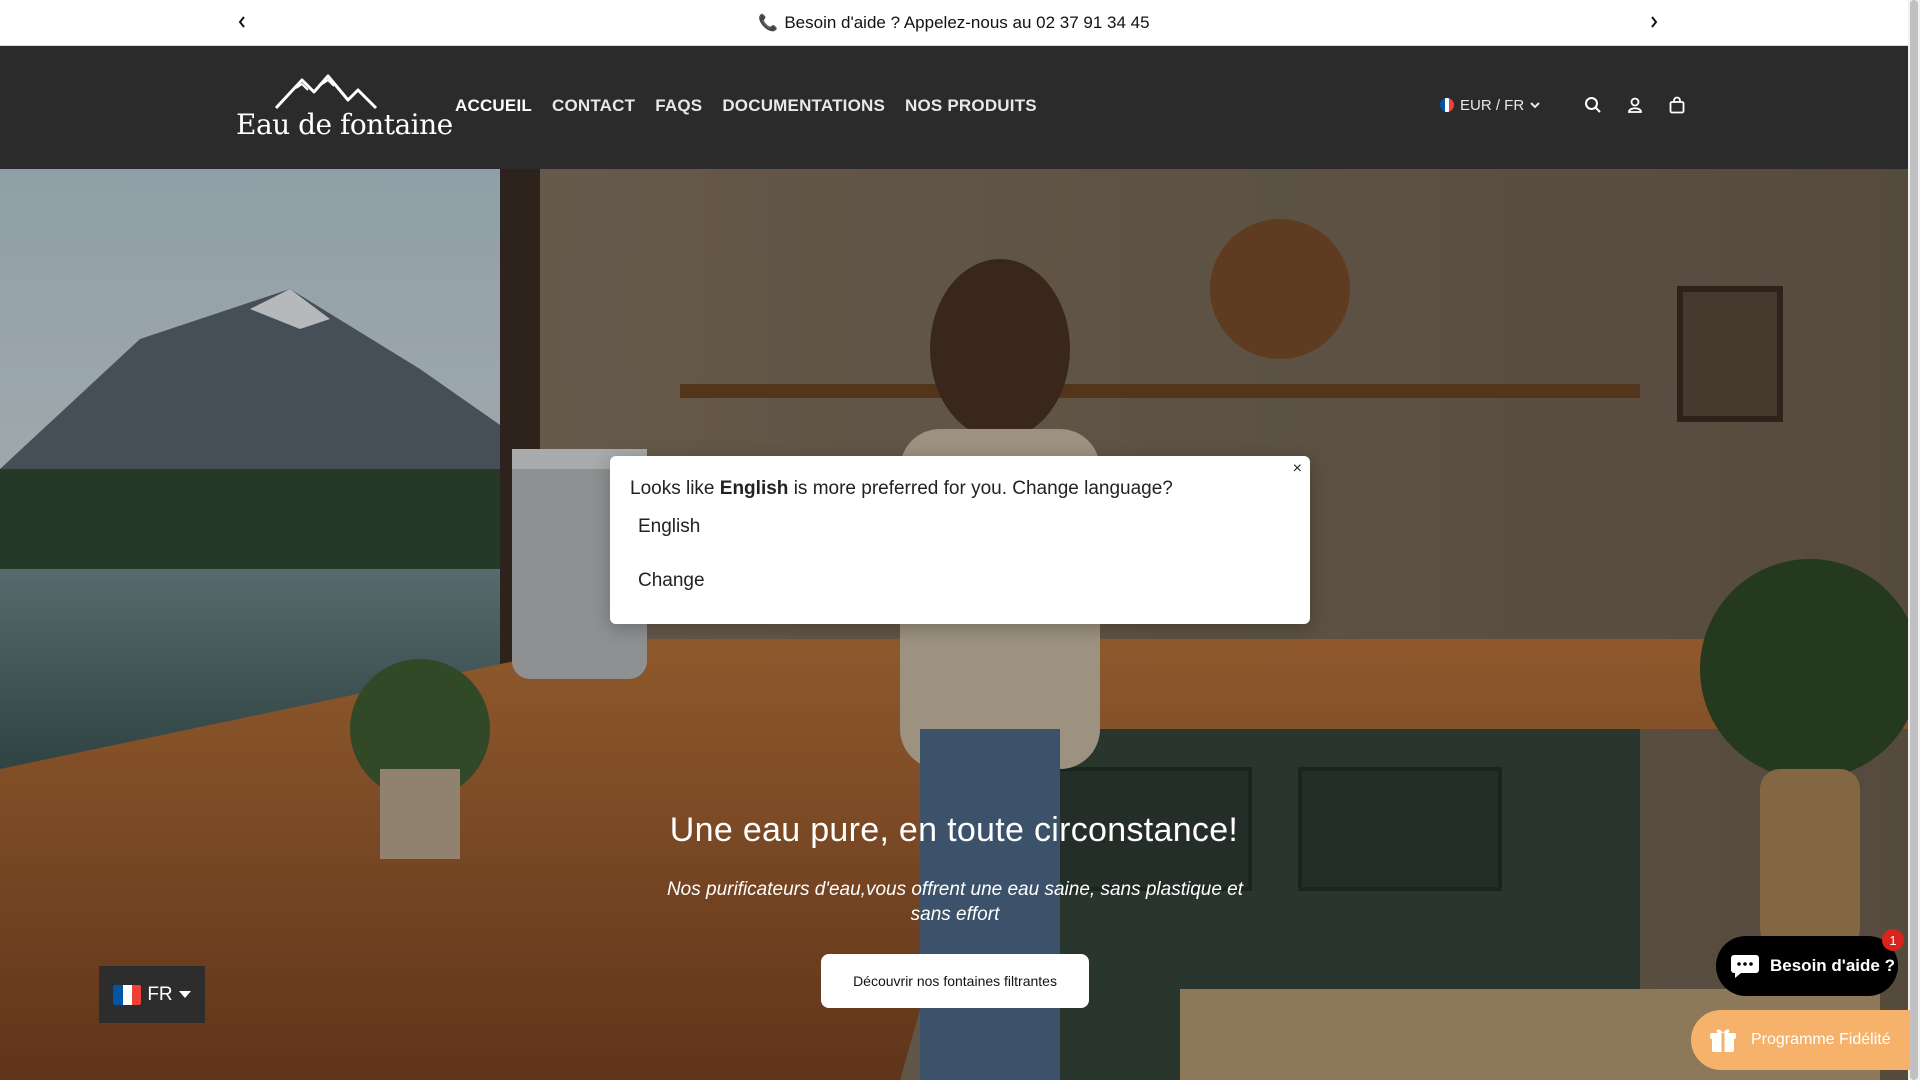  I want to click on loyalty-program-button: Programme Fidélité, so click(1800, 1040).